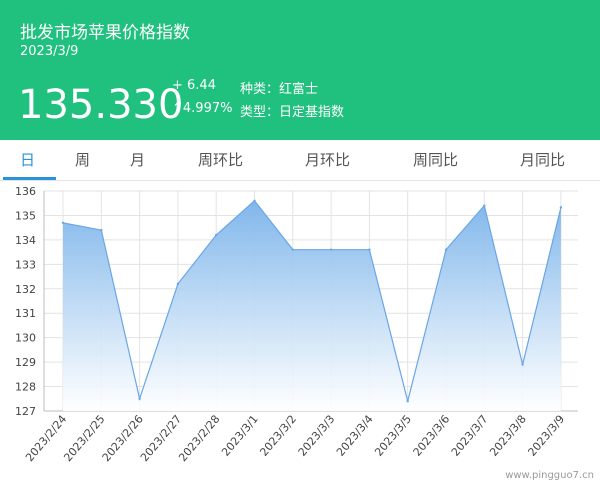 This screenshot has width=600, height=487. What do you see at coordinates (82, 160) in the screenshot?
I see `tab-week: 周` at bounding box center [82, 160].